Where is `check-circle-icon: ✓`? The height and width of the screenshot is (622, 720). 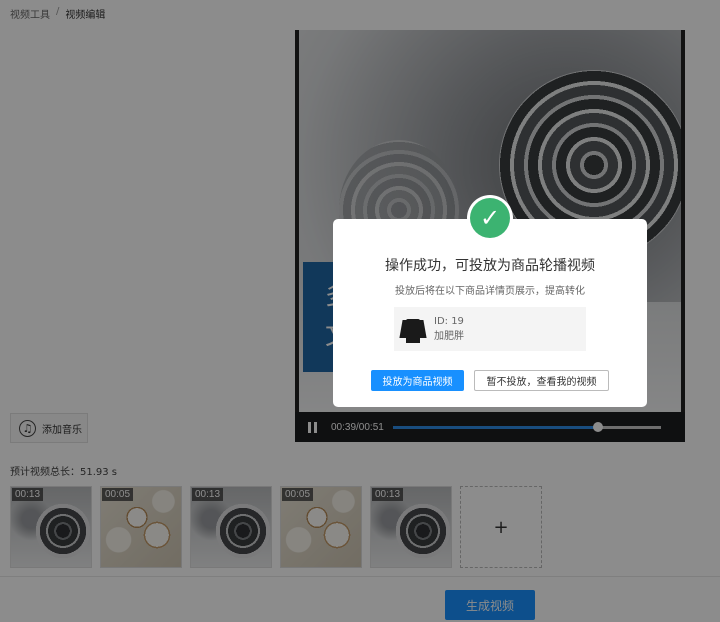 check-circle-icon: ✓ is located at coordinates (490, 218).